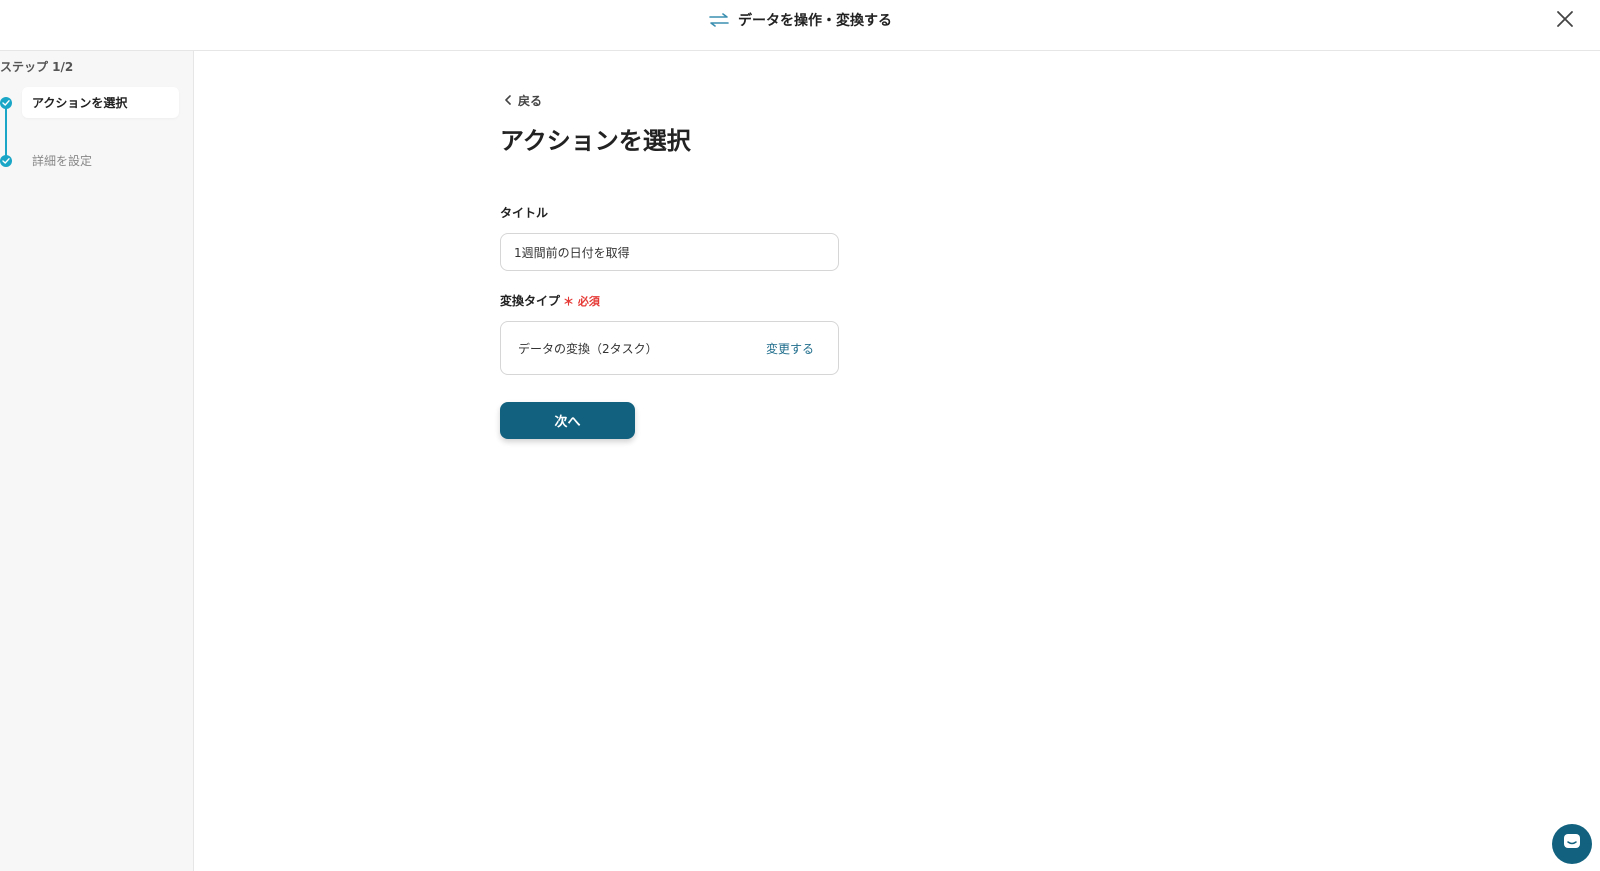 The height and width of the screenshot is (871, 1600). I want to click on conversion-type-value: データの変換（2タスク）, so click(588, 348).